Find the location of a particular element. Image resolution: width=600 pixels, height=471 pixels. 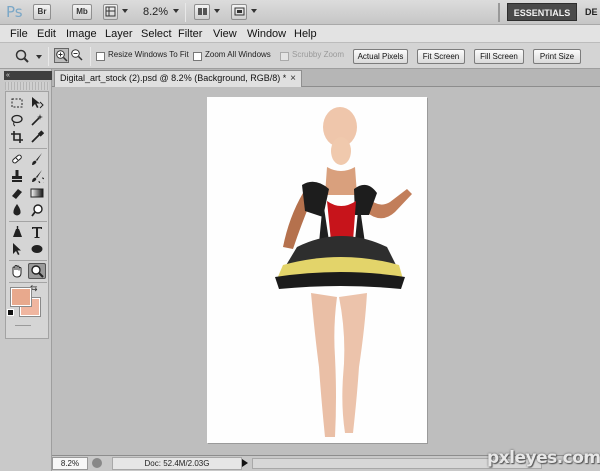

menu-window: Window is located at coordinates (266, 34).